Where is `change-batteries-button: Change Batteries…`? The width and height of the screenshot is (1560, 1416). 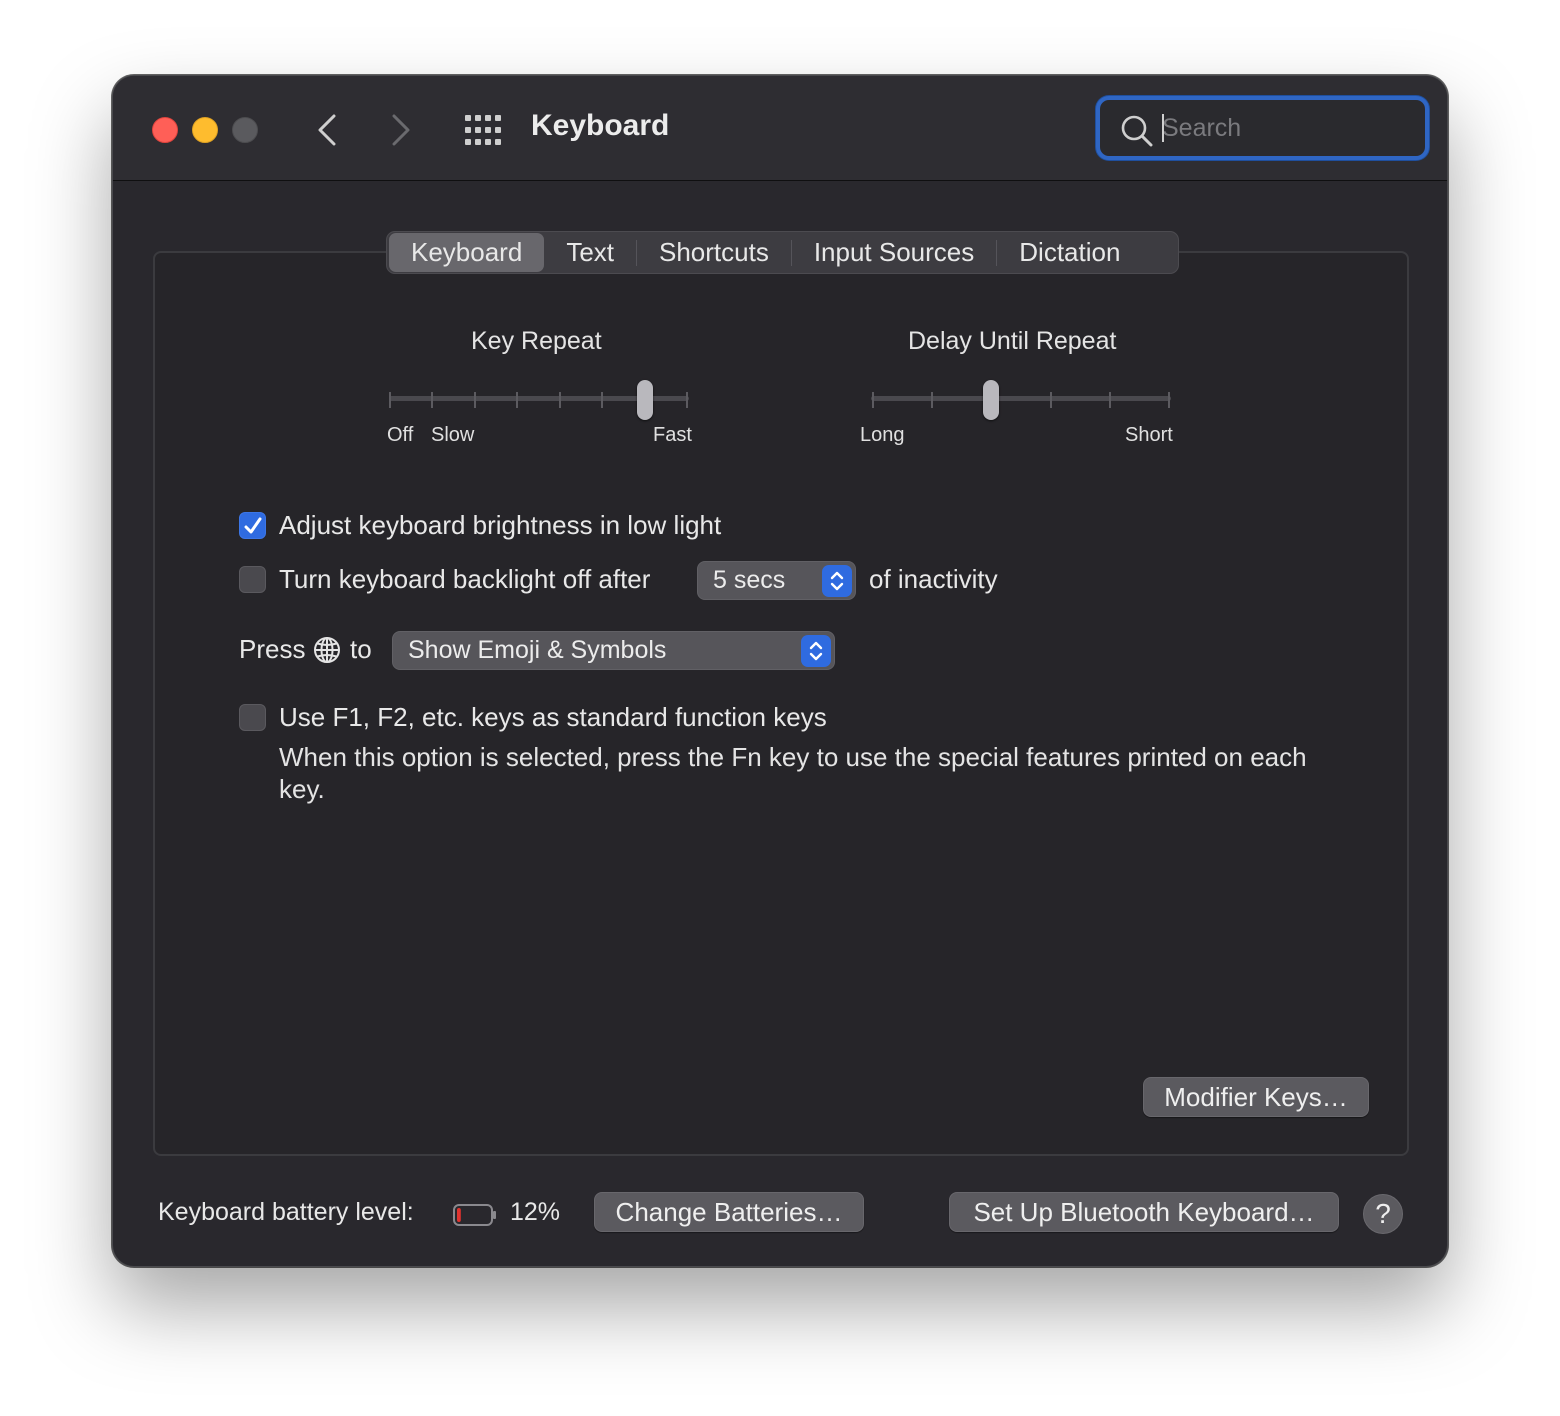
change-batteries-button: Change Batteries… is located at coordinates (729, 1212).